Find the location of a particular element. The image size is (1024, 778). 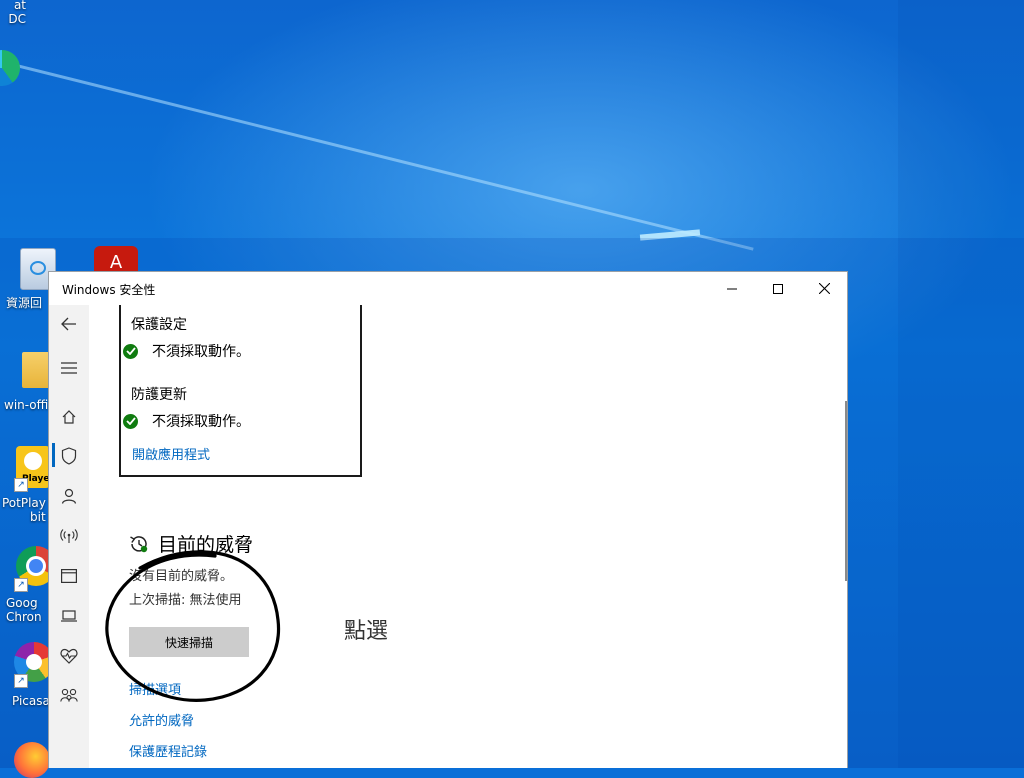

close-button is located at coordinates (824, 288).